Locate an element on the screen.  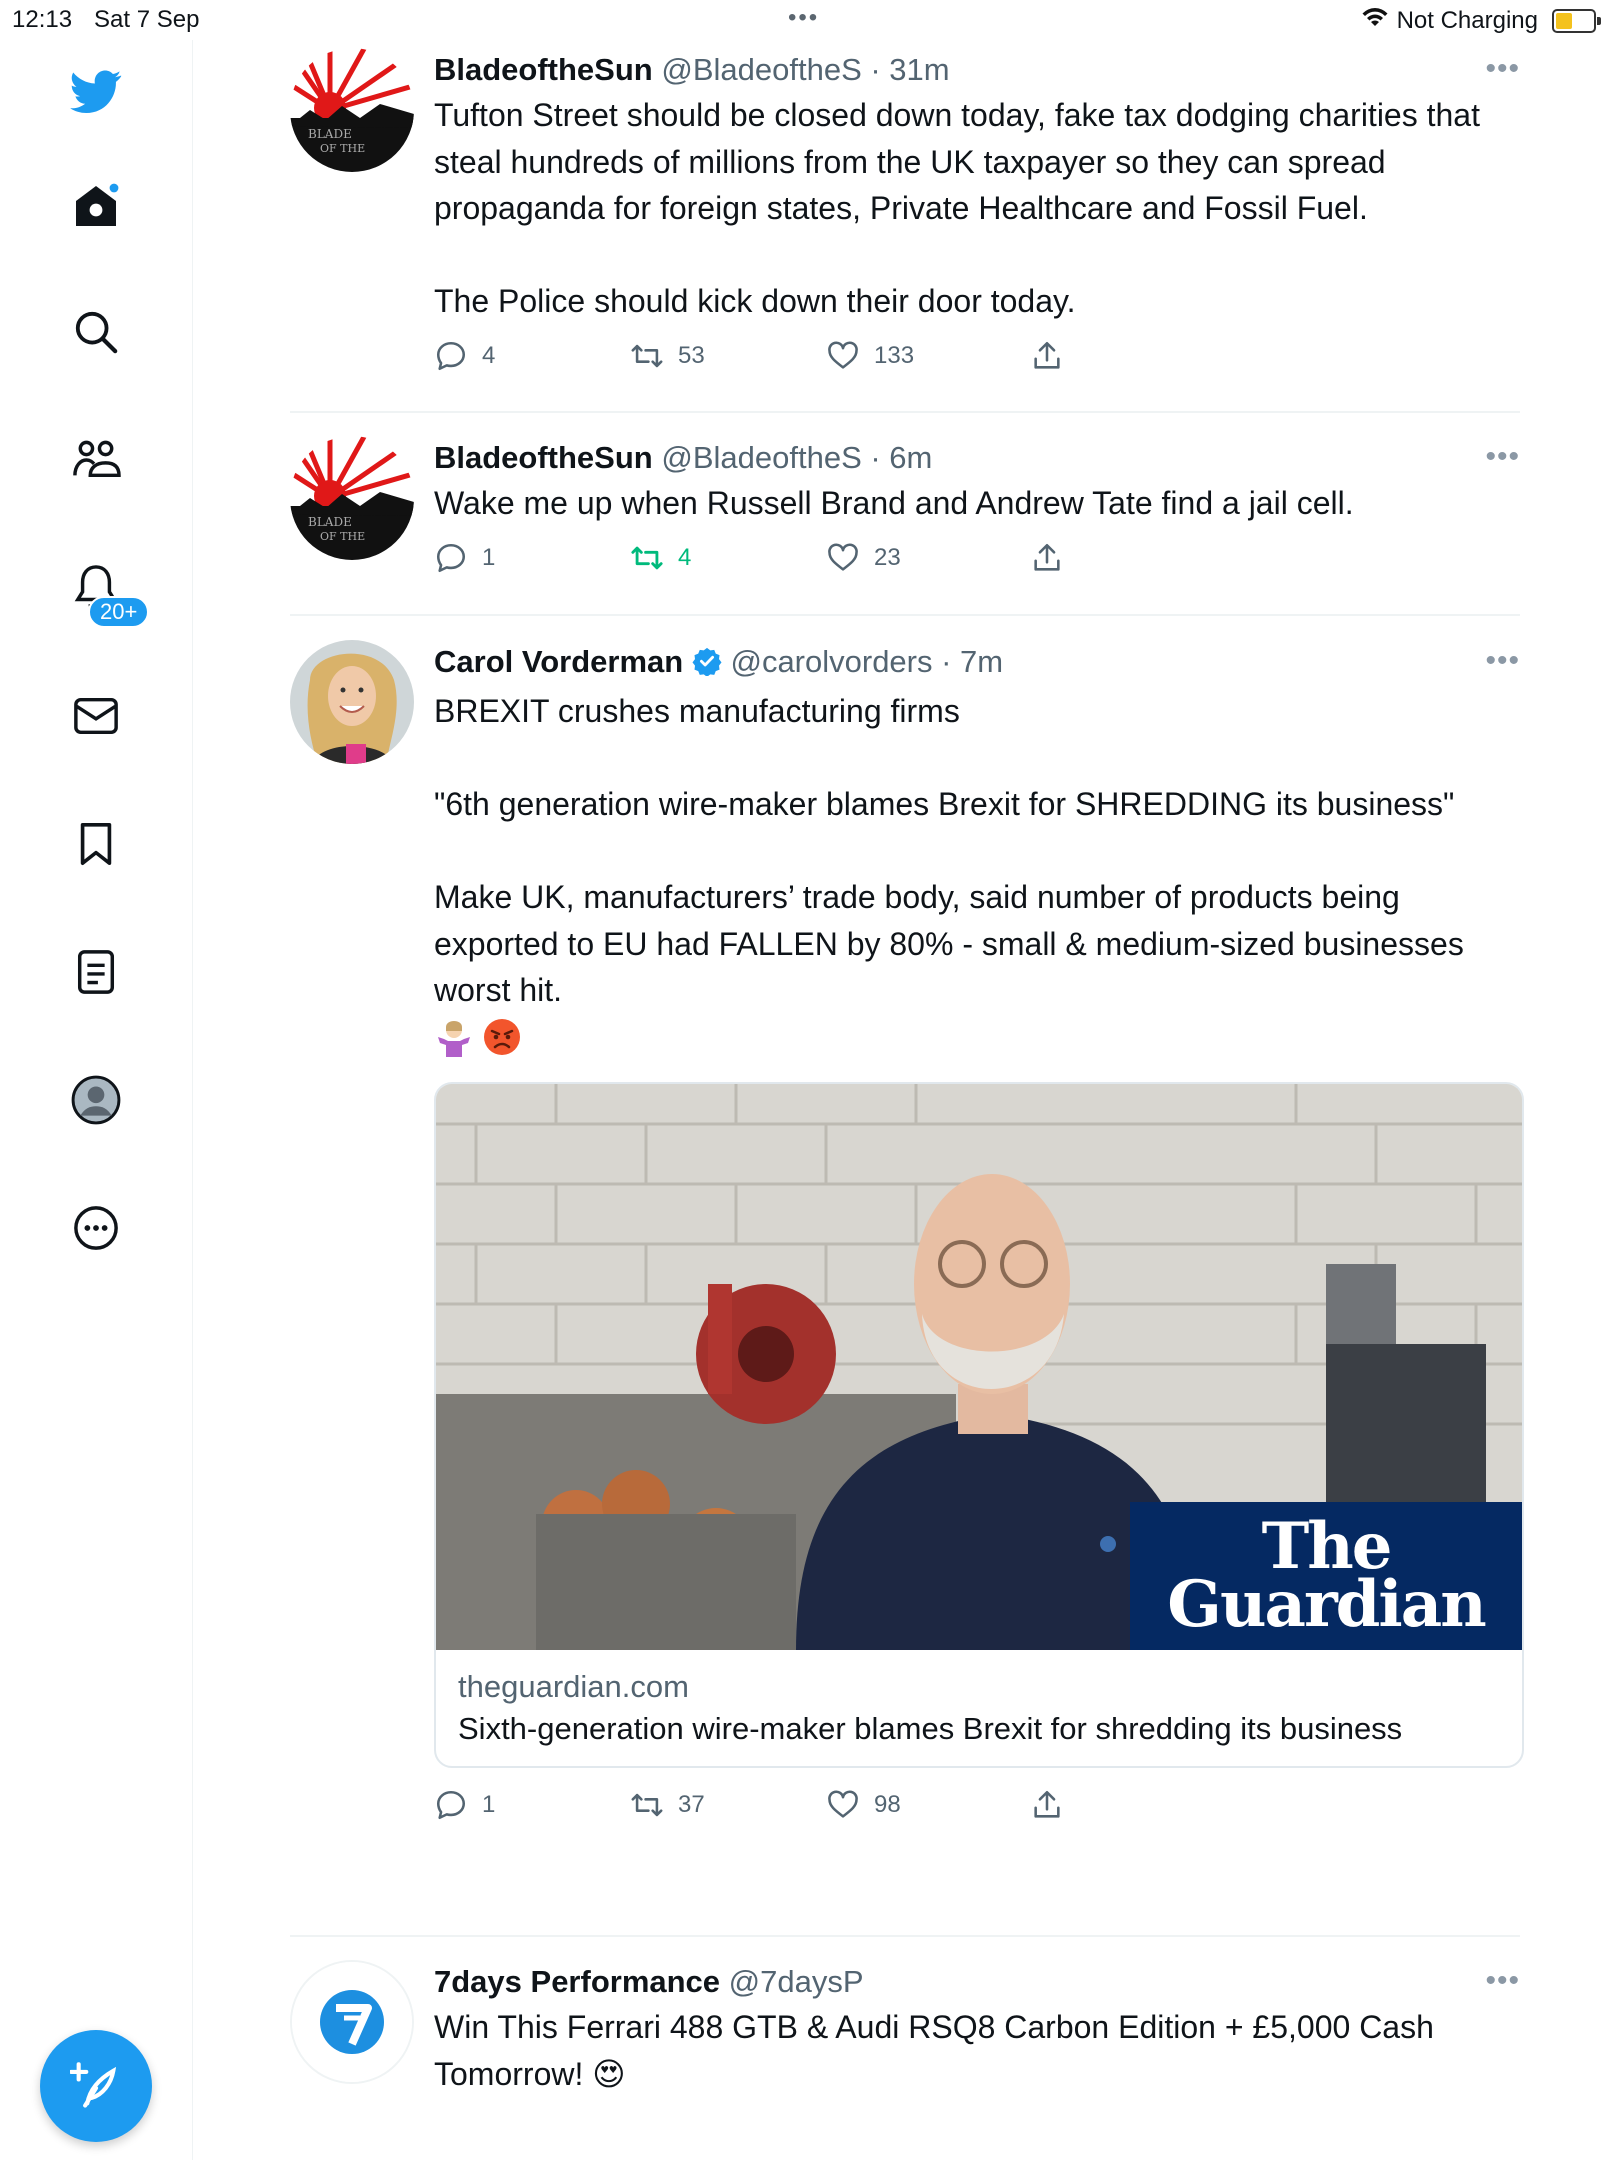
like-button: 133 is located at coordinates (870, 356).